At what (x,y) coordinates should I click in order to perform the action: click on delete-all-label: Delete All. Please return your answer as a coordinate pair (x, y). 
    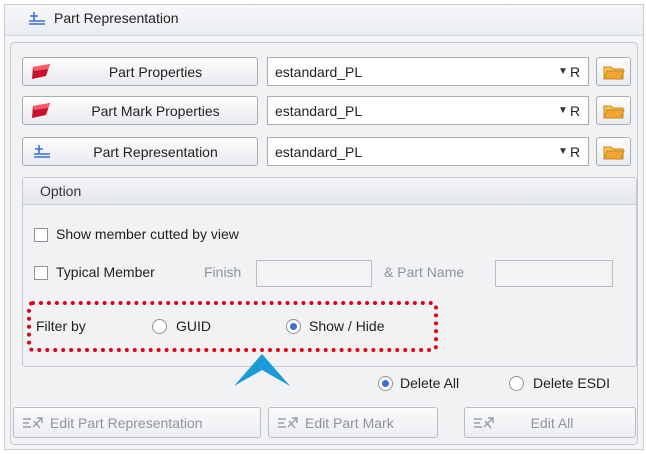
    Looking at the image, I should click on (430, 383).